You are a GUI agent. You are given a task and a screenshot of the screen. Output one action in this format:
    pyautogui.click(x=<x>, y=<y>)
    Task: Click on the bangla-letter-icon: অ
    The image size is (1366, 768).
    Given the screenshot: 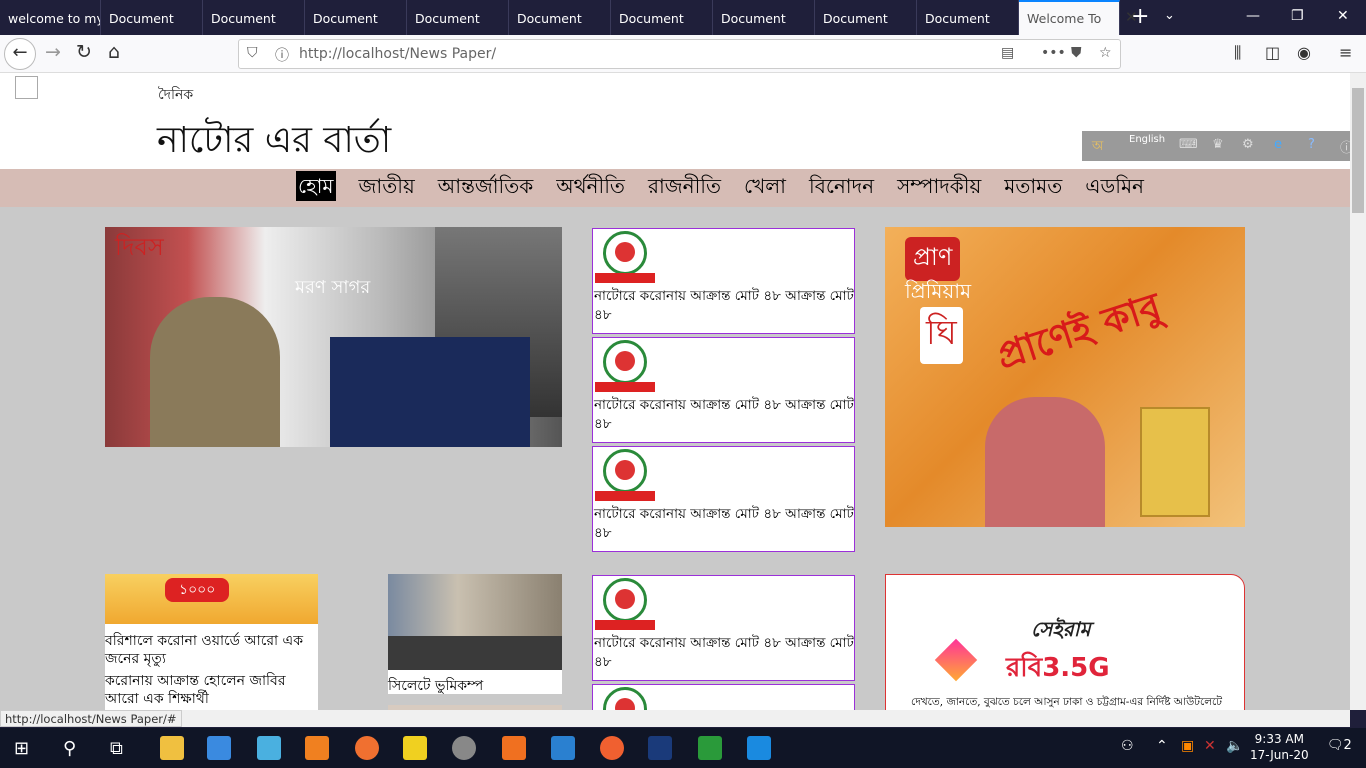 What is the action you would take?
    pyautogui.click(x=1097, y=147)
    